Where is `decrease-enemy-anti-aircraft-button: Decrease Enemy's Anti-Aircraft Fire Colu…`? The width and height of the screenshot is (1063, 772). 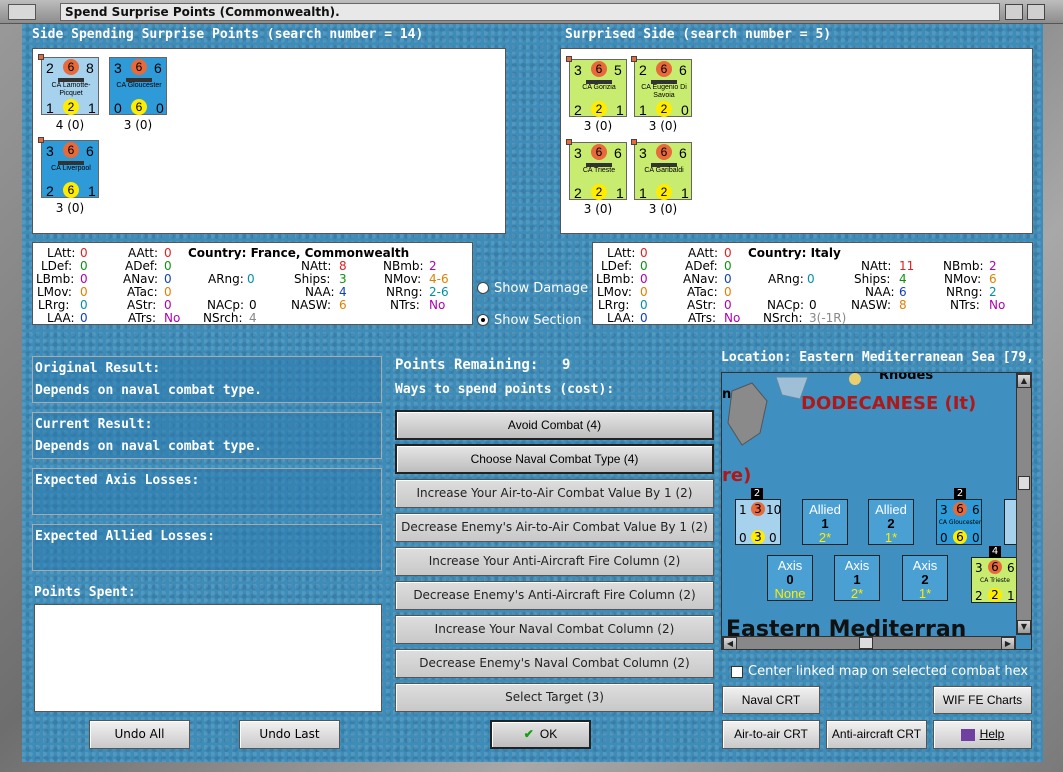 decrease-enemy-anti-aircraft-button: Decrease Enemy's Anti-Aircraft Fire Colu… is located at coordinates (554, 595).